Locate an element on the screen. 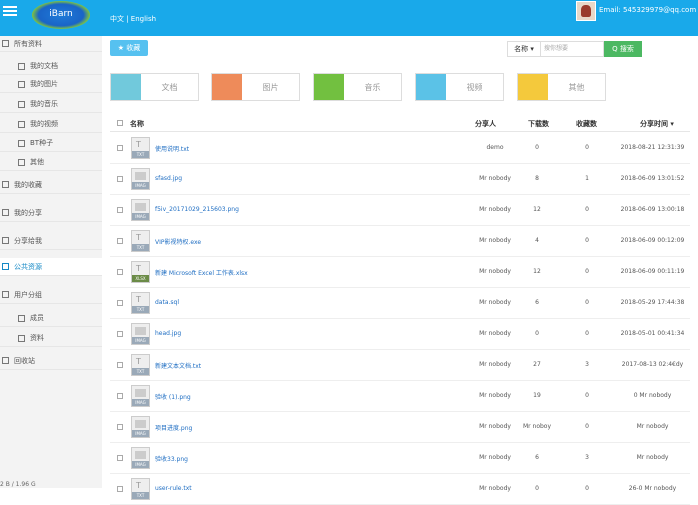 The width and height of the screenshot is (698, 505). sidebar-item-music: 我的音乐 is located at coordinates (51, 104).